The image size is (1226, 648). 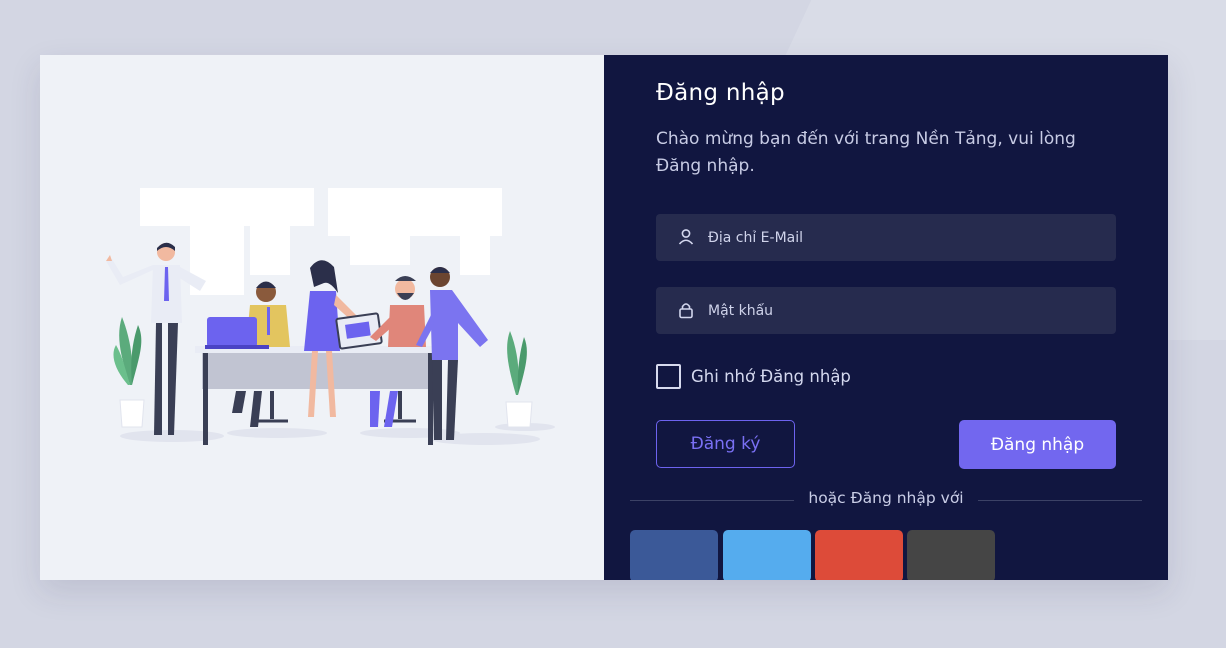 I want to click on social-divider: hoặc Đăng nhập với, so click(x=886, y=500).